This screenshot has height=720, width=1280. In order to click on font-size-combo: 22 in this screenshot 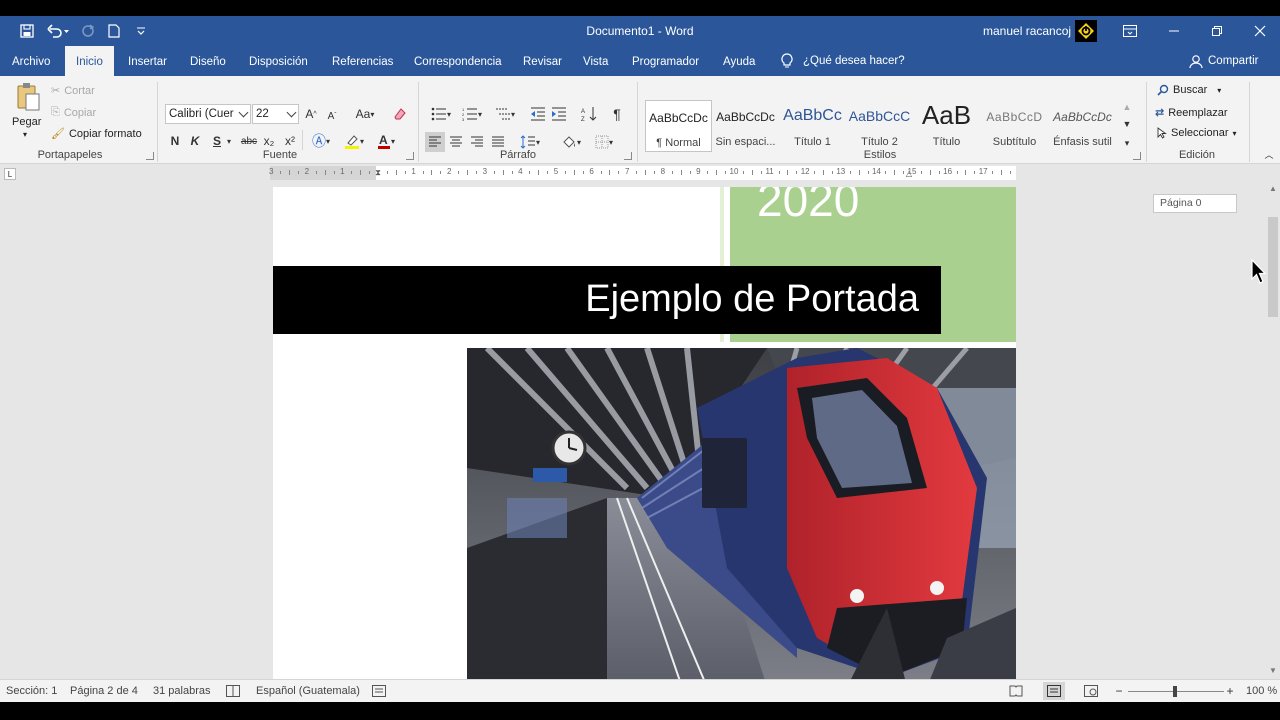, I will do `click(275, 114)`.